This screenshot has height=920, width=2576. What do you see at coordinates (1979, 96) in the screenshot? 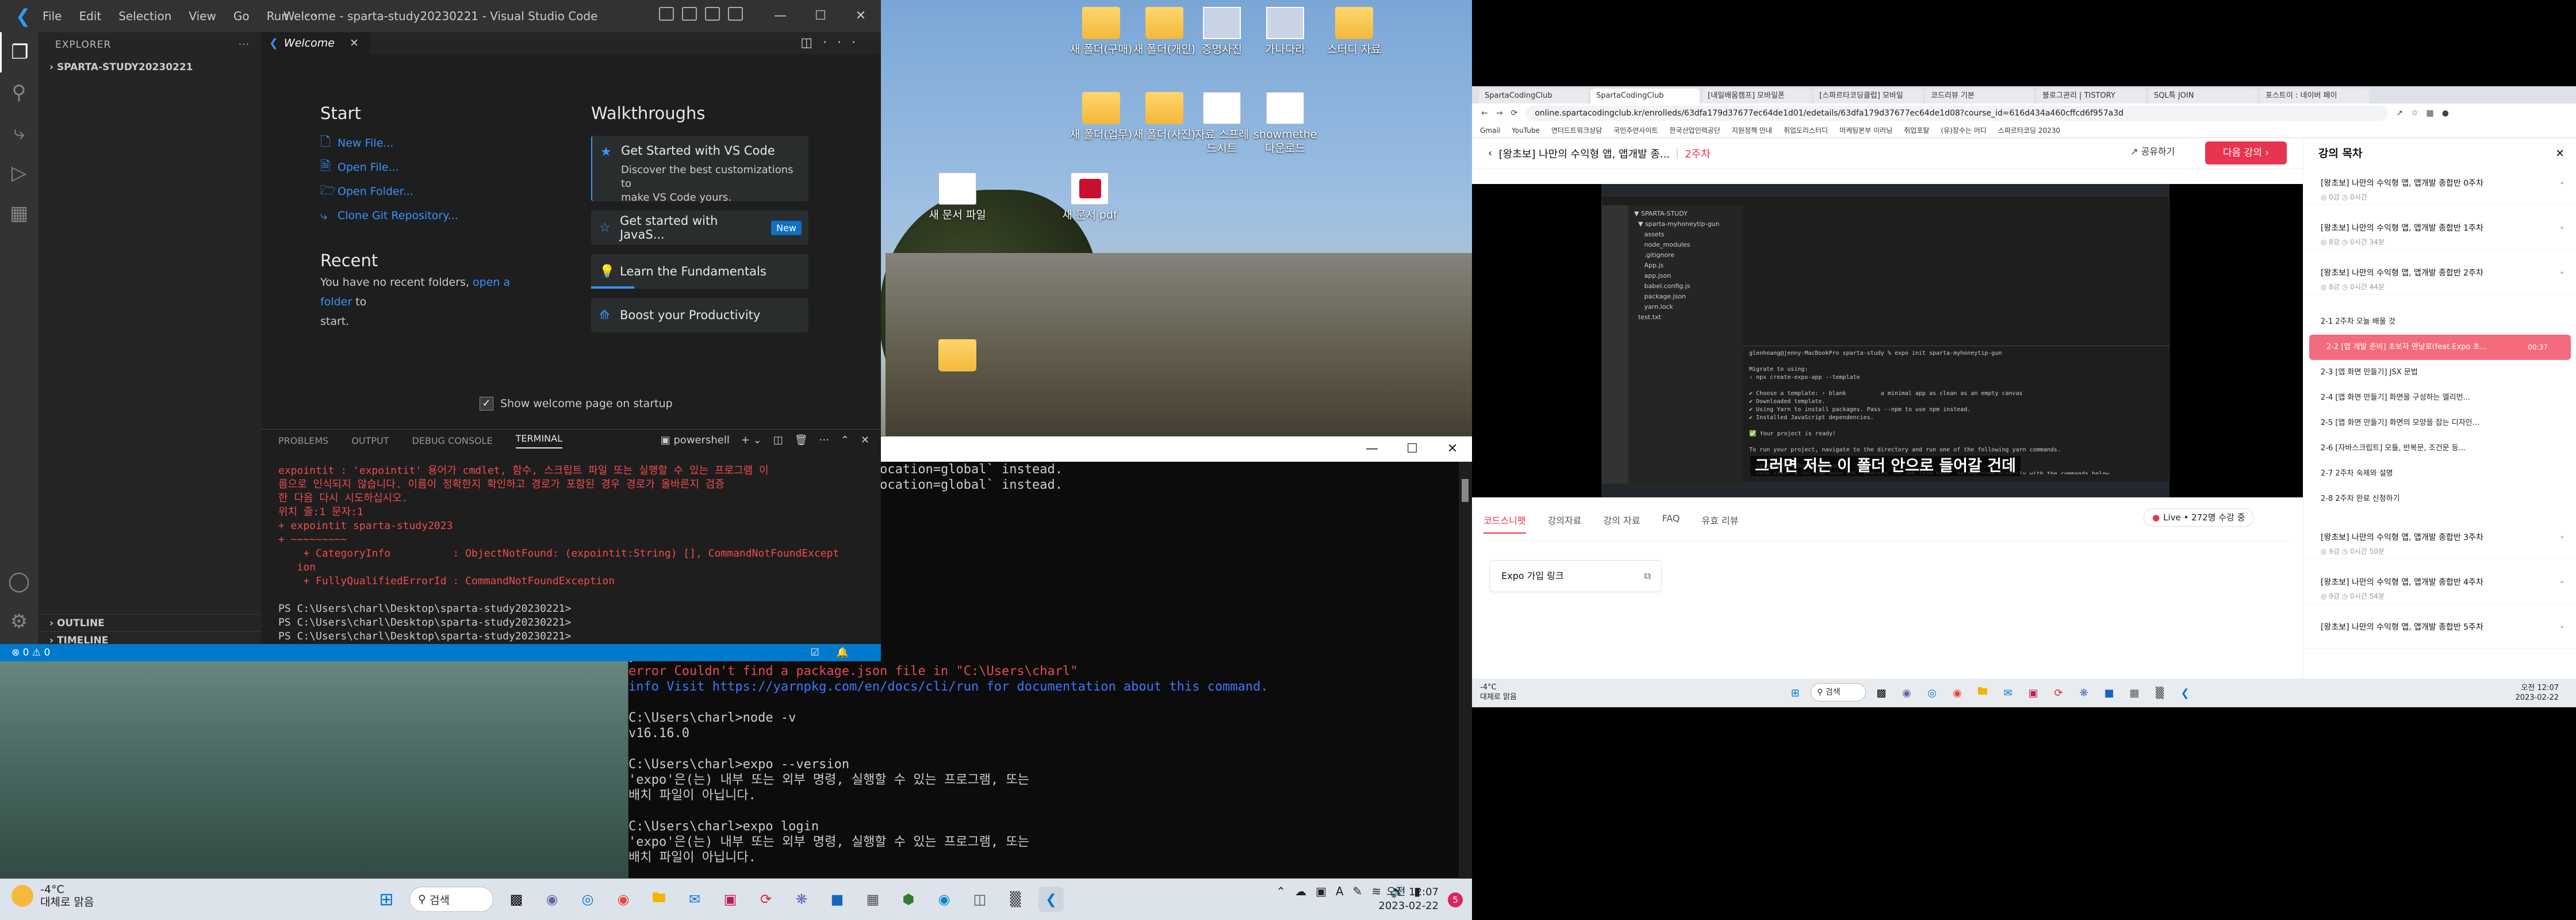
I see `browser-tab: 코드리뷰 기본` at bounding box center [1979, 96].